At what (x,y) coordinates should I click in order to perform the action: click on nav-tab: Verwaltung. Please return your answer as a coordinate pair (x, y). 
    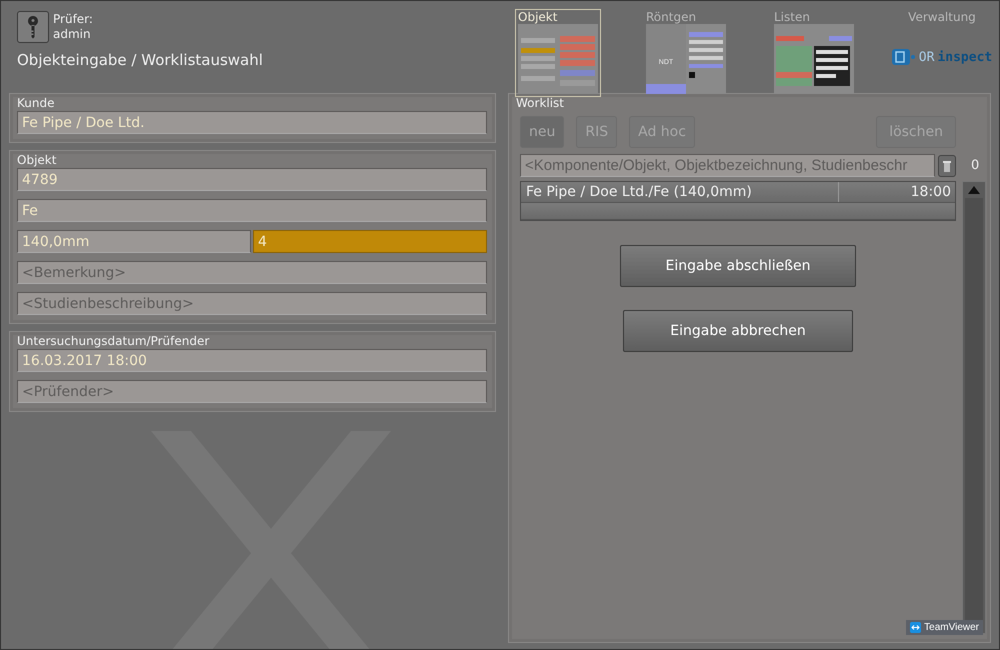
    Looking at the image, I should click on (942, 18).